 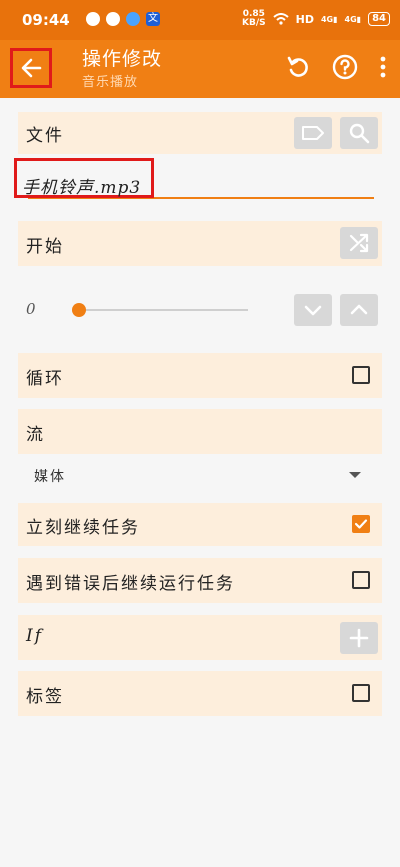 What do you see at coordinates (83, 528) in the screenshot?
I see `continue-immediately-label: 立刻继续任务` at bounding box center [83, 528].